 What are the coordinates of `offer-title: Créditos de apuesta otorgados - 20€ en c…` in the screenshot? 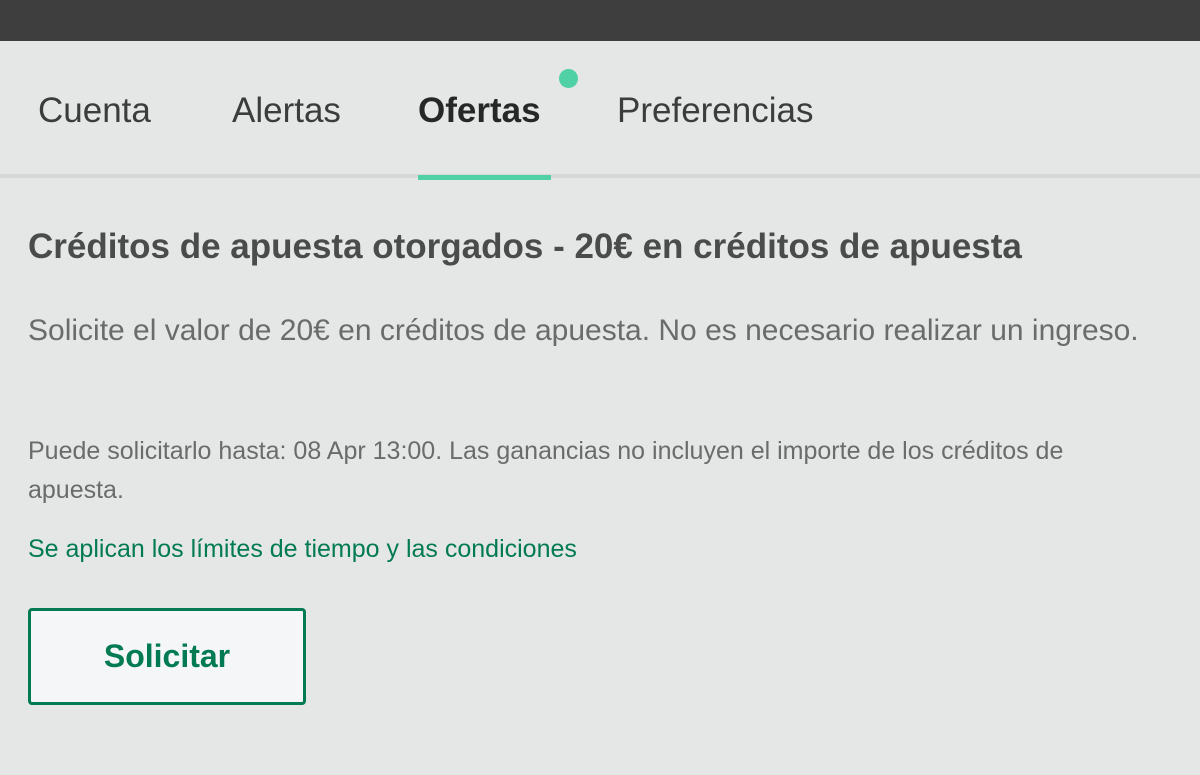 It's located at (525, 246).